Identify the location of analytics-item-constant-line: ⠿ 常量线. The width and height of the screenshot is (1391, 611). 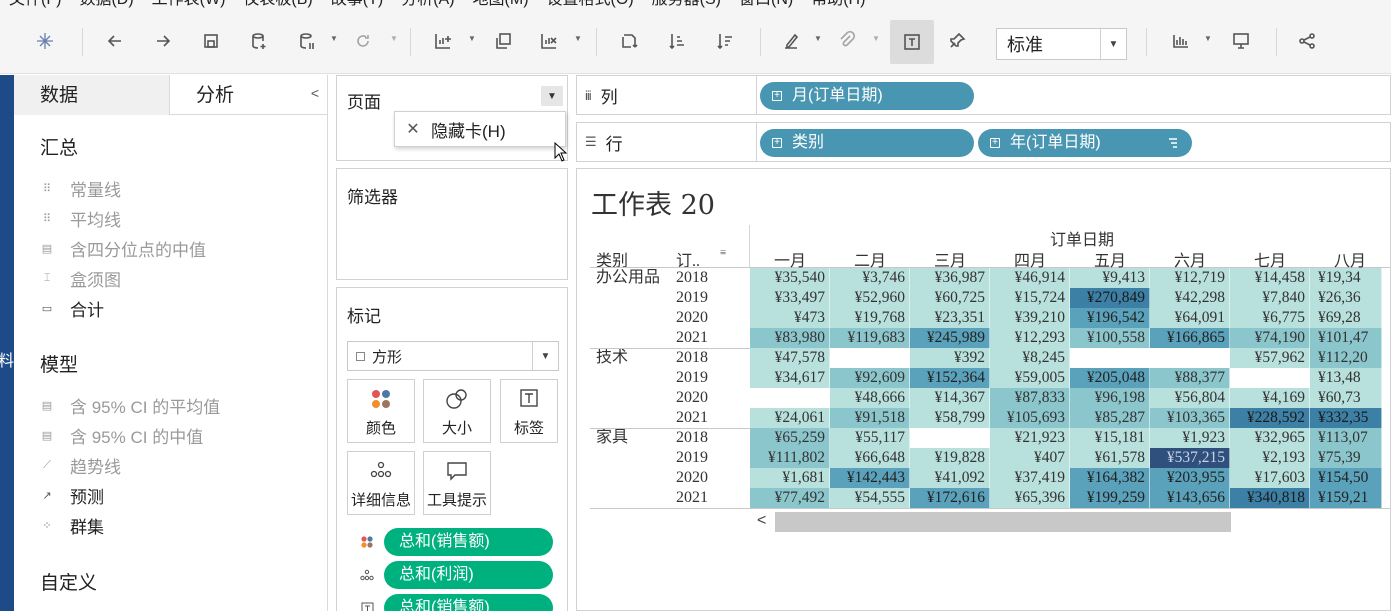
(80, 188).